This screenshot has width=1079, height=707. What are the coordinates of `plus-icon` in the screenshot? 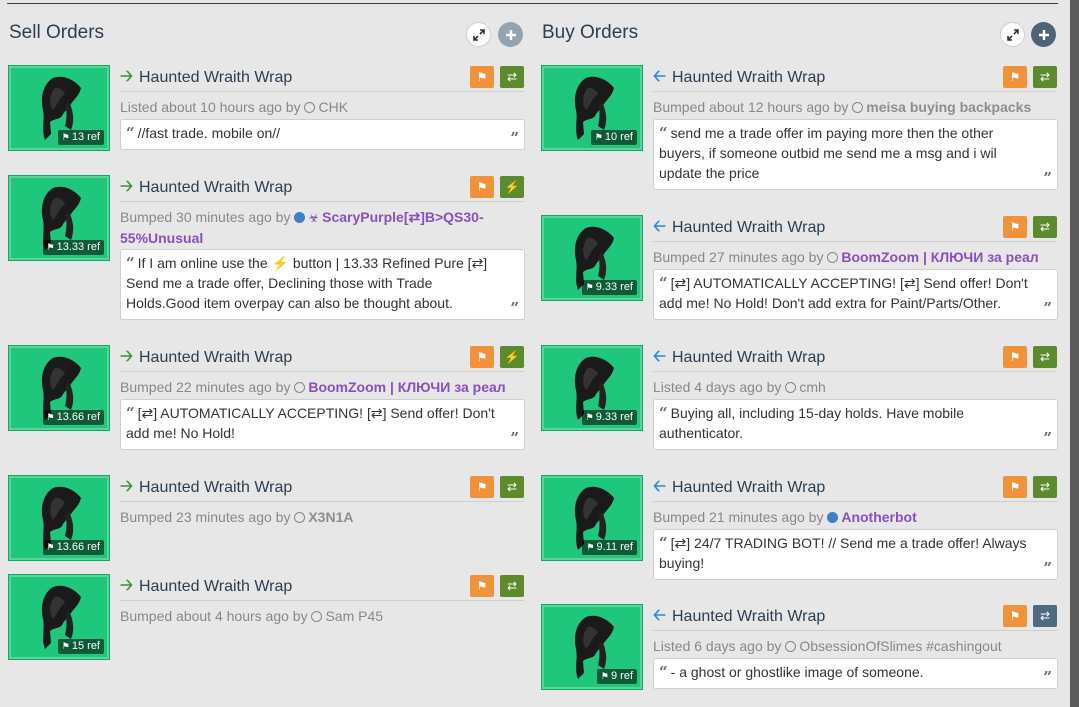 It's located at (510, 34).